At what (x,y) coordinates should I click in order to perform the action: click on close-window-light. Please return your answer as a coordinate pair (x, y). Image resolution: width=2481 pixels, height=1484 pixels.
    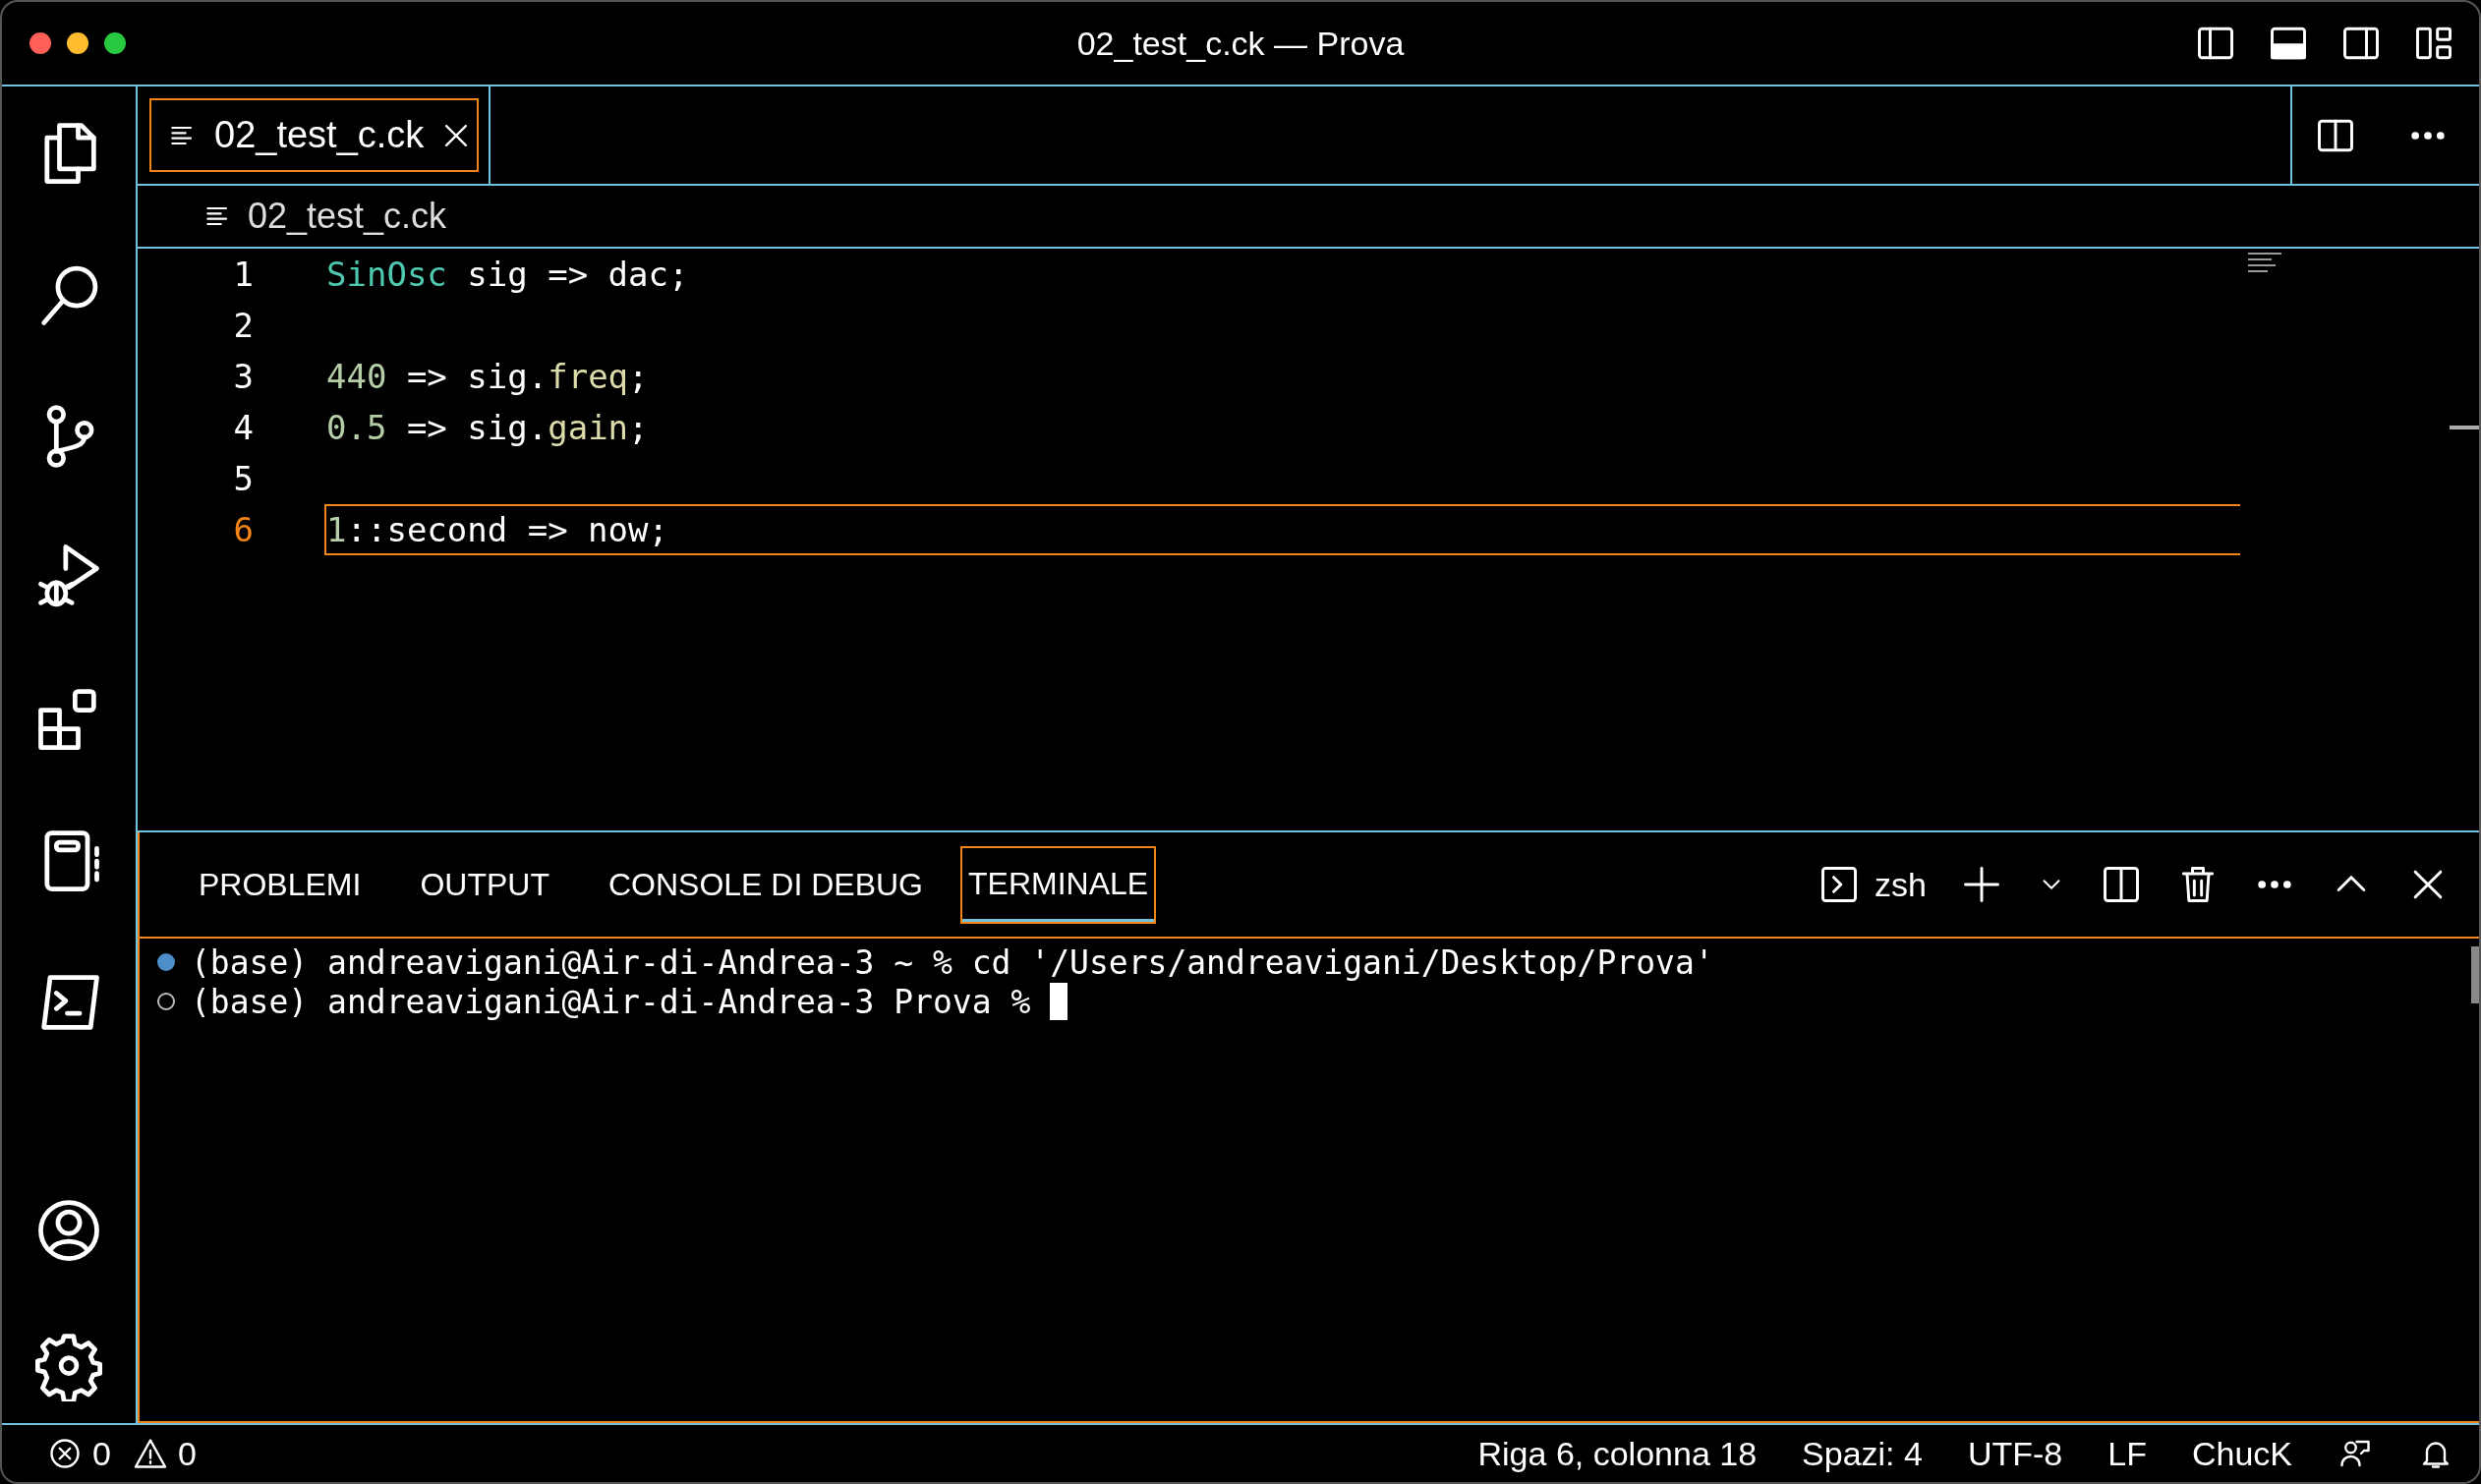
    Looking at the image, I should click on (40, 43).